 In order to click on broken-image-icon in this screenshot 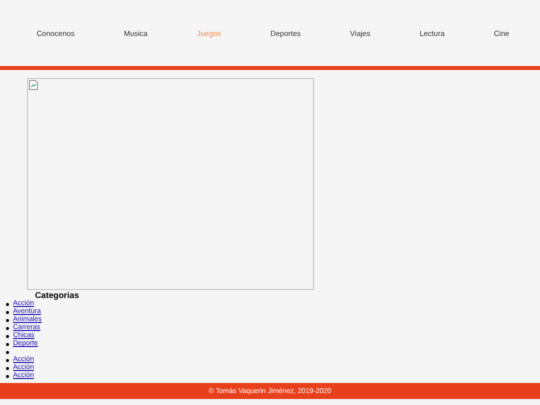, I will do `click(33, 85)`.